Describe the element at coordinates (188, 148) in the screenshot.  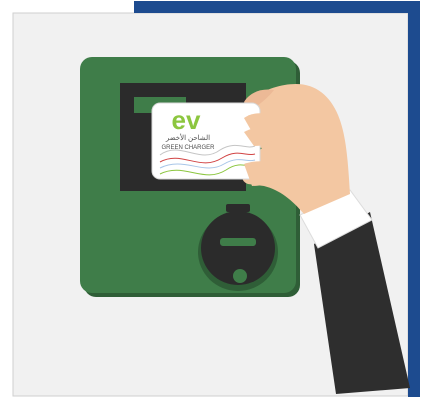
I see `card-brand-text: GREEN CHARGER` at that location.